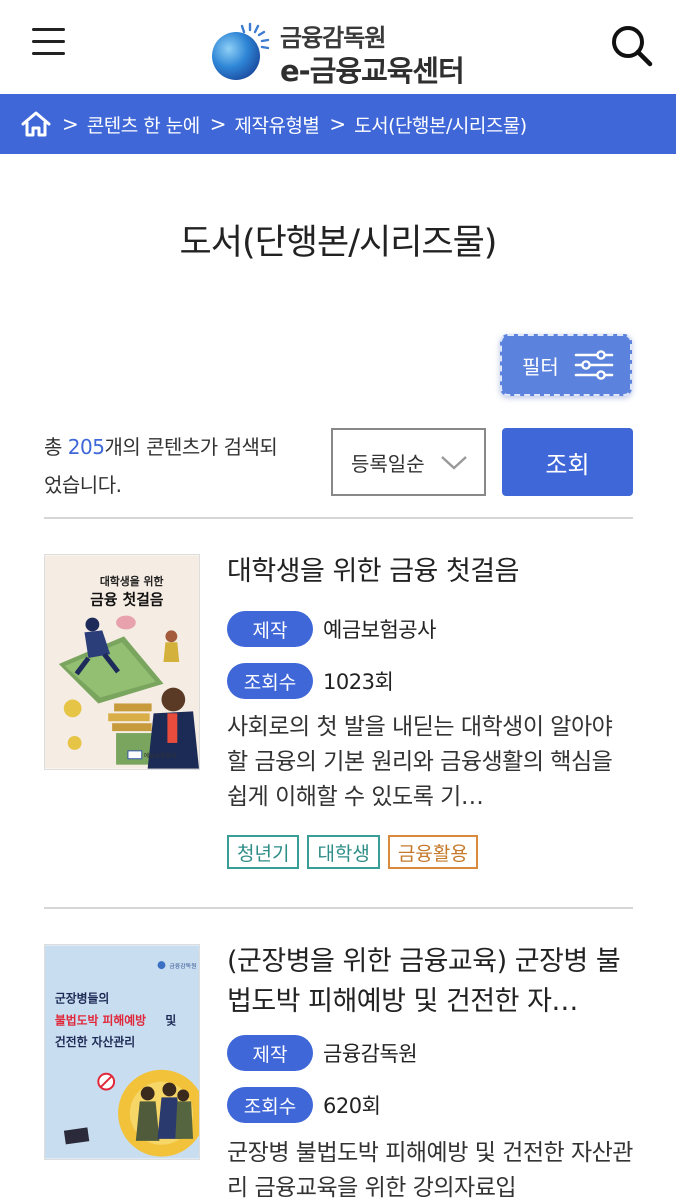 The height and width of the screenshot is (1200, 676). Describe the element at coordinates (277, 124) in the screenshot. I see `breadcrumb-item-type: 제작유형별` at that location.